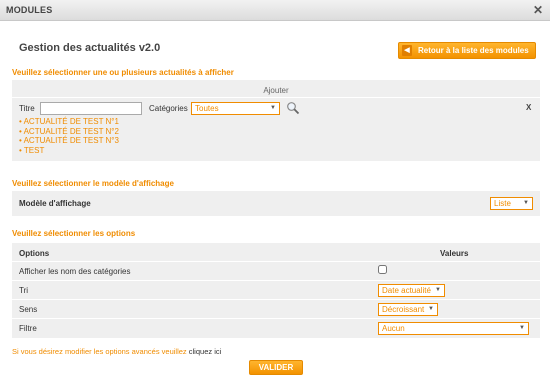 This screenshot has height=375, width=550. I want to click on validate-button: VALIDER, so click(276, 367).